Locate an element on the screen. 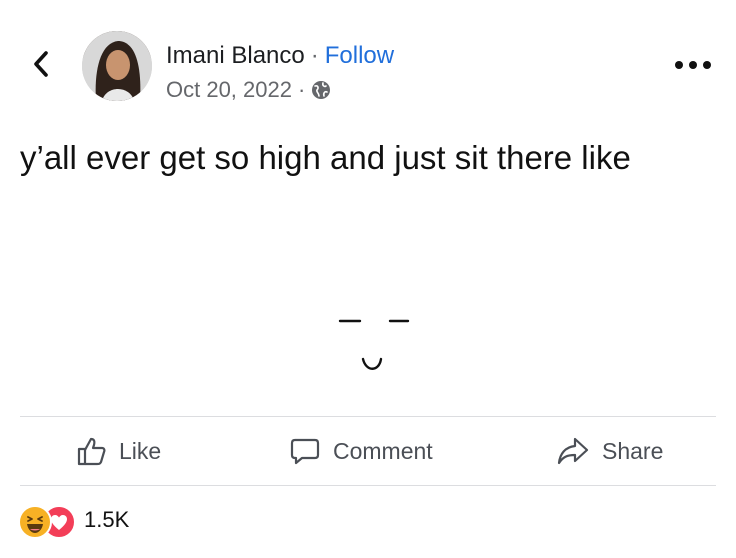  author-name: Imani Blanco is located at coordinates (235, 56).